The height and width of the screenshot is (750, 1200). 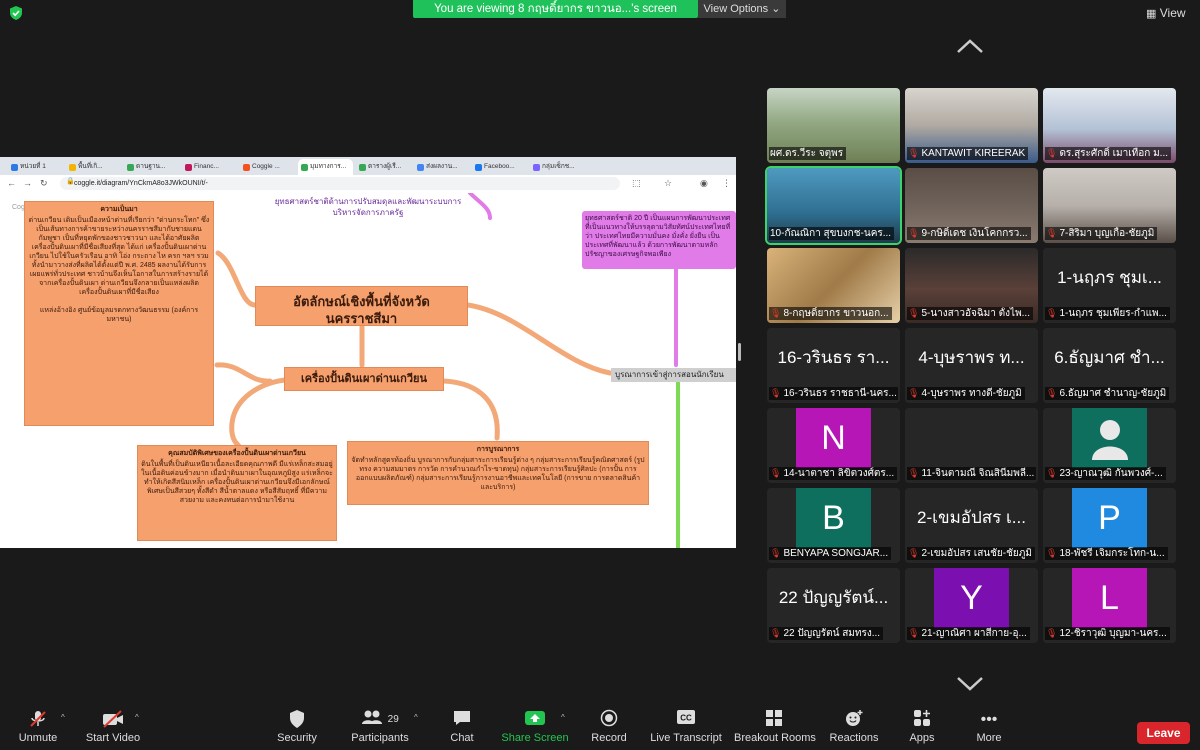 I want to click on panel-resize-handle, so click(x=739, y=352).